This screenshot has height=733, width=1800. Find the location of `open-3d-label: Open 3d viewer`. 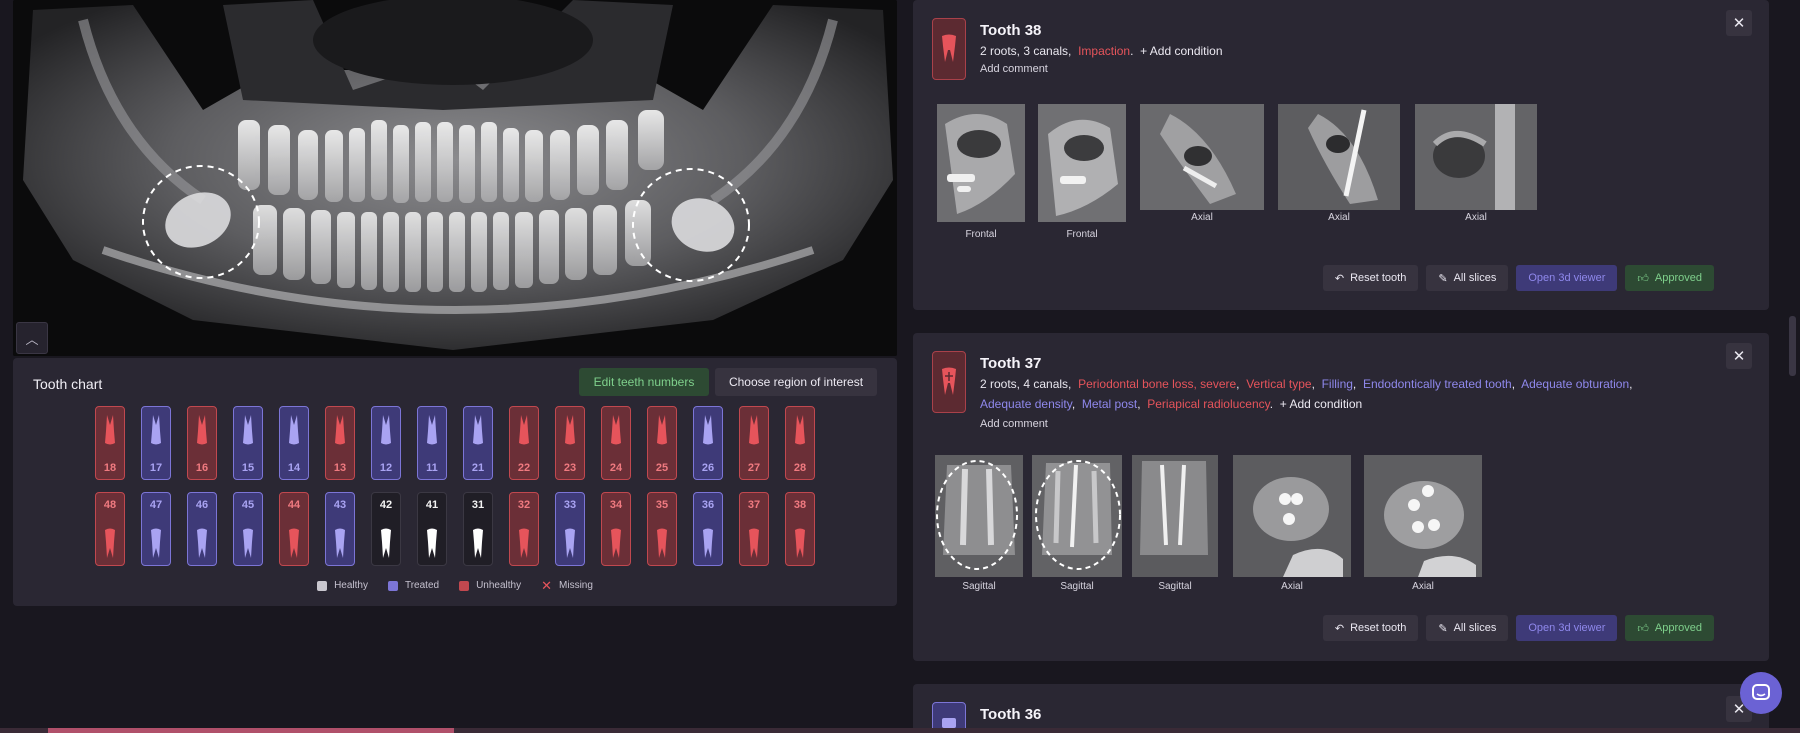

open-3d-label: Open 3d viewer is located at coordinates (1567, 628).